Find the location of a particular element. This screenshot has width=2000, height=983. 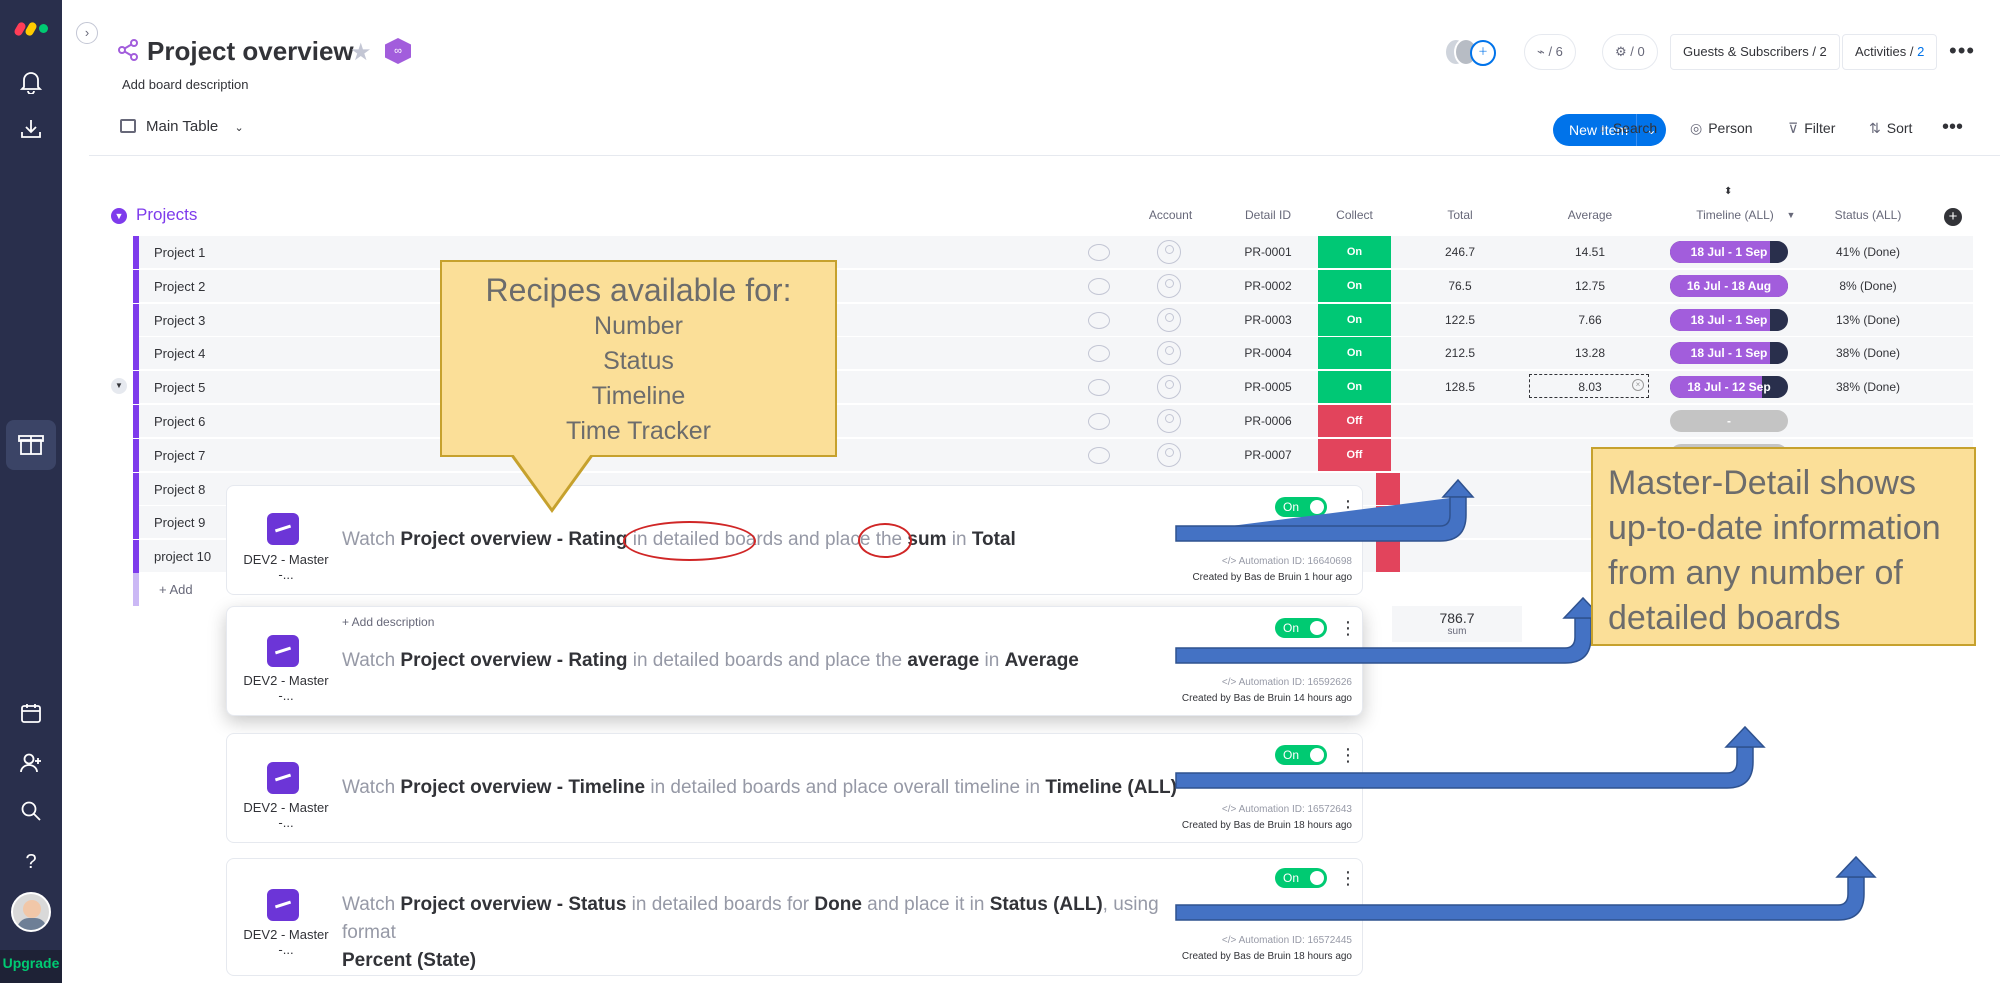

collect-status-cell: Off is located at coordinates (1354, 454).